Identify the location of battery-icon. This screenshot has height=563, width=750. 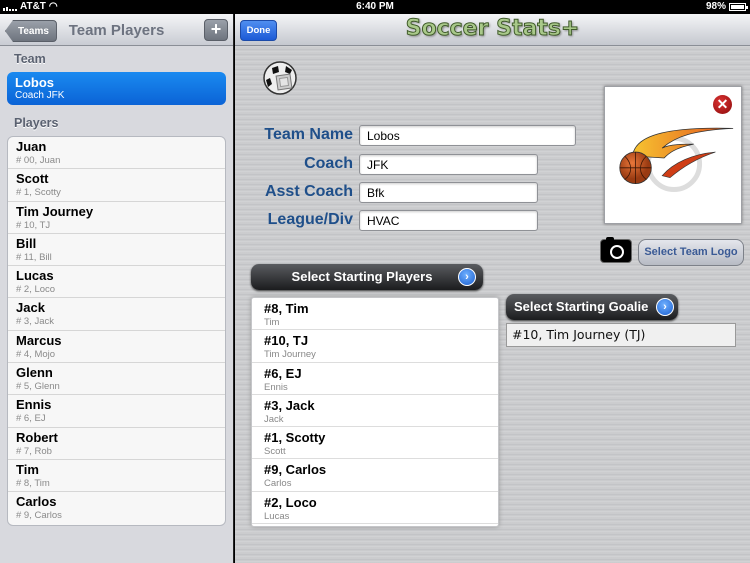
(738, 6).